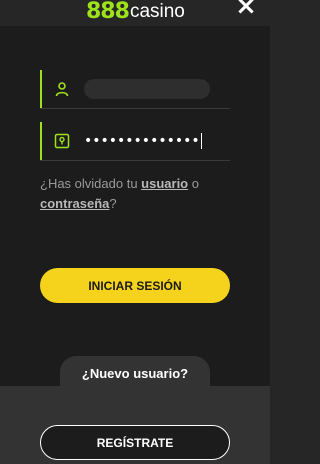 This screenshot has width=320, height=464. I want to click on username-field, so click(135, 89).